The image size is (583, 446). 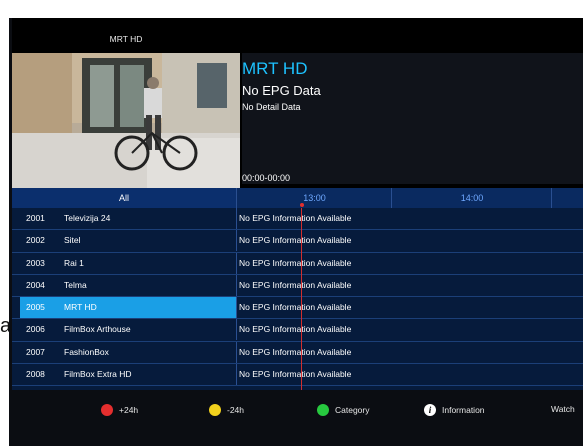 I want to click on red-circle-icon, so click(x=107, y=410).